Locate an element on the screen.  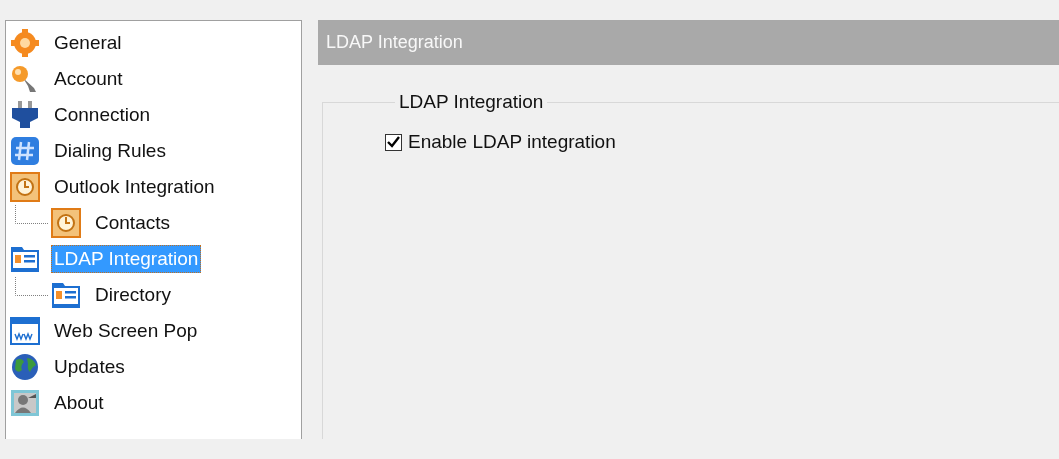
tree-item: General is located at coordinates (88, 43).